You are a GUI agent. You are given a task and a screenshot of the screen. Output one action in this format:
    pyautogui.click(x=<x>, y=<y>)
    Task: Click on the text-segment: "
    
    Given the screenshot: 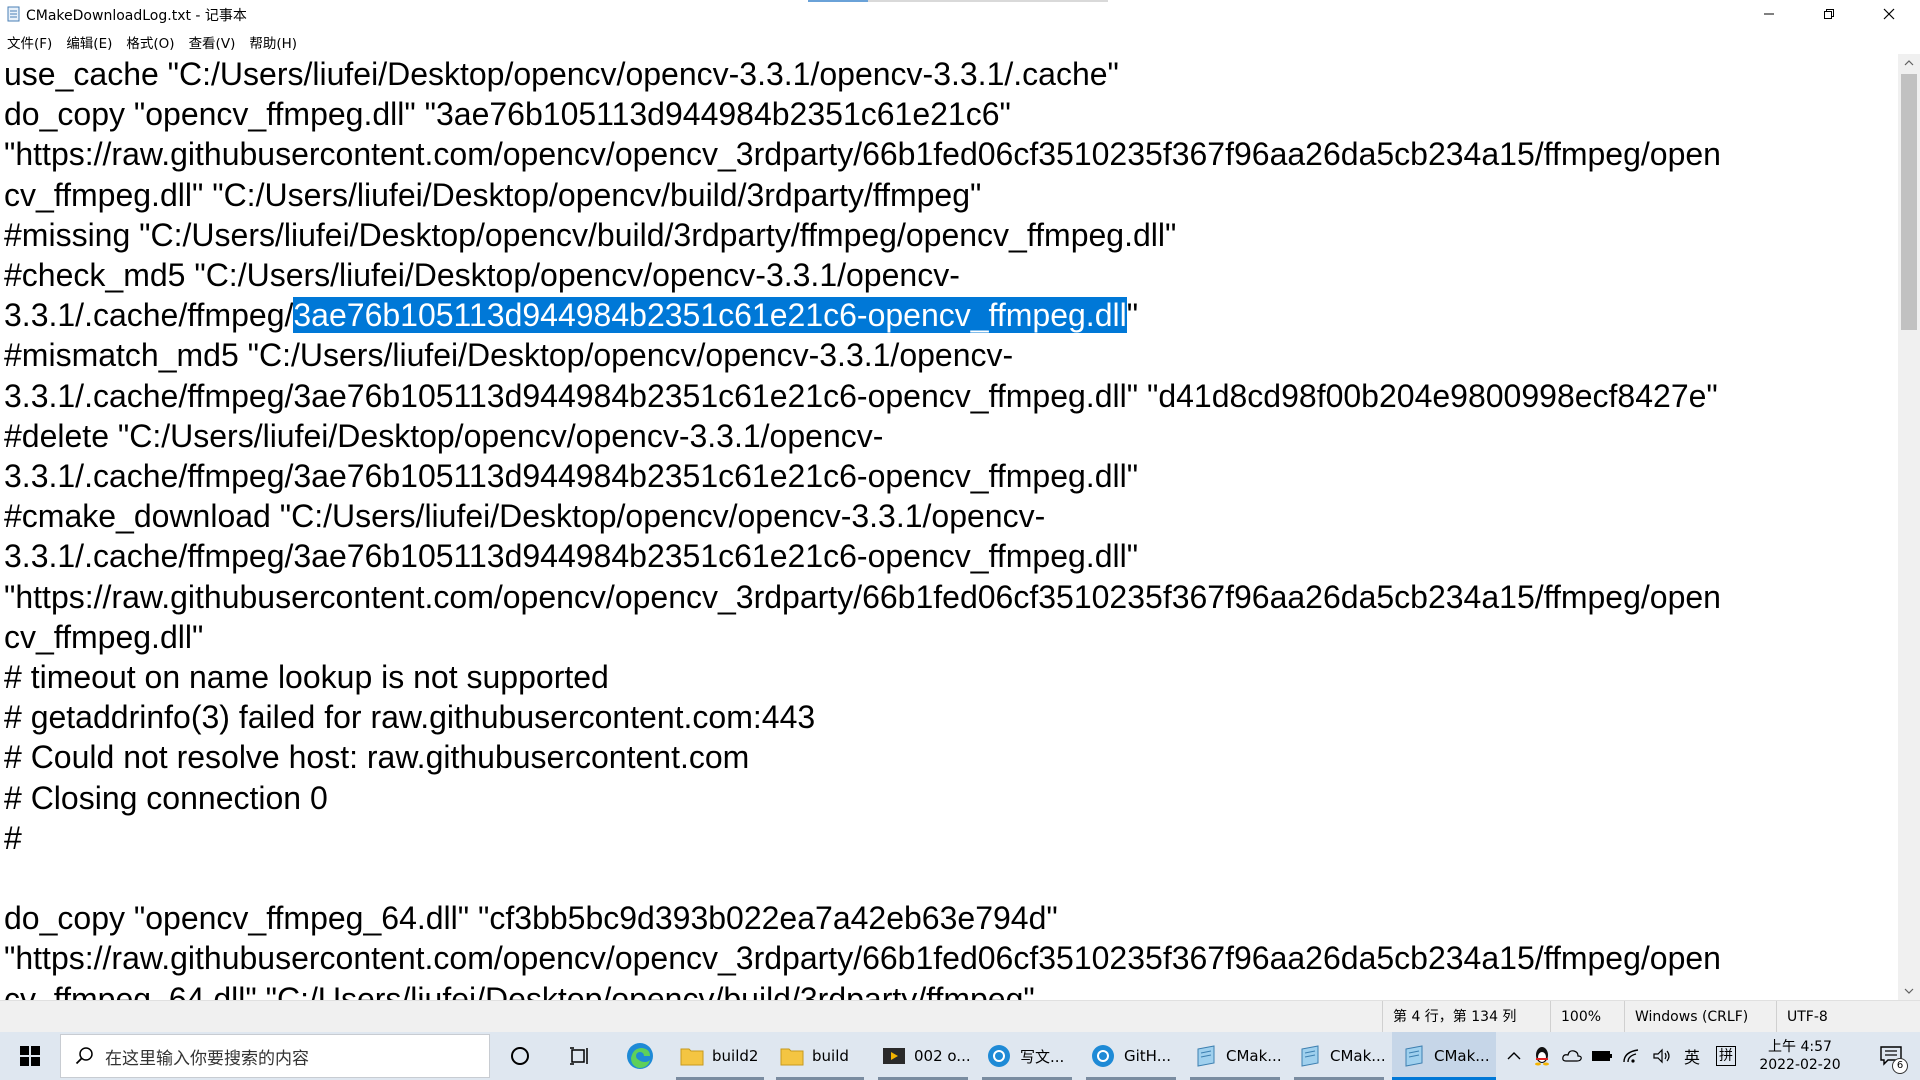 What is the action you would take?
    pyautogui.click(x=1132, y=315)
    